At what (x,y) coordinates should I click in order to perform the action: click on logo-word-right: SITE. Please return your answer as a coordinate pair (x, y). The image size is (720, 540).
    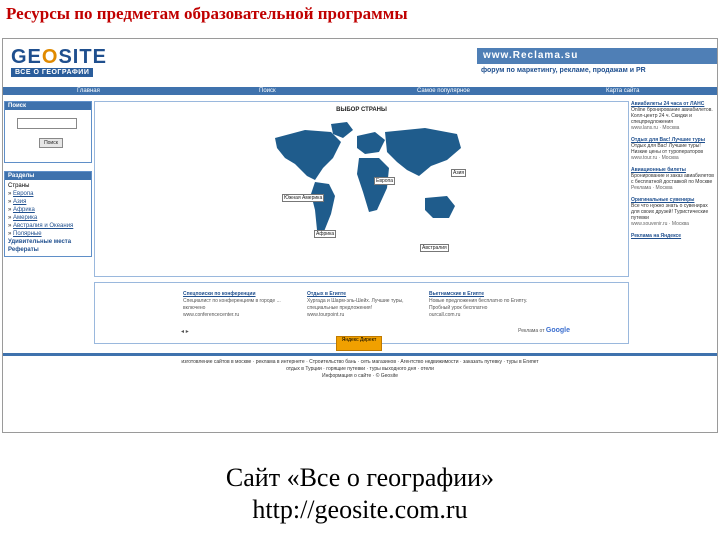
    Looking at the image, I should click on (82, 57).